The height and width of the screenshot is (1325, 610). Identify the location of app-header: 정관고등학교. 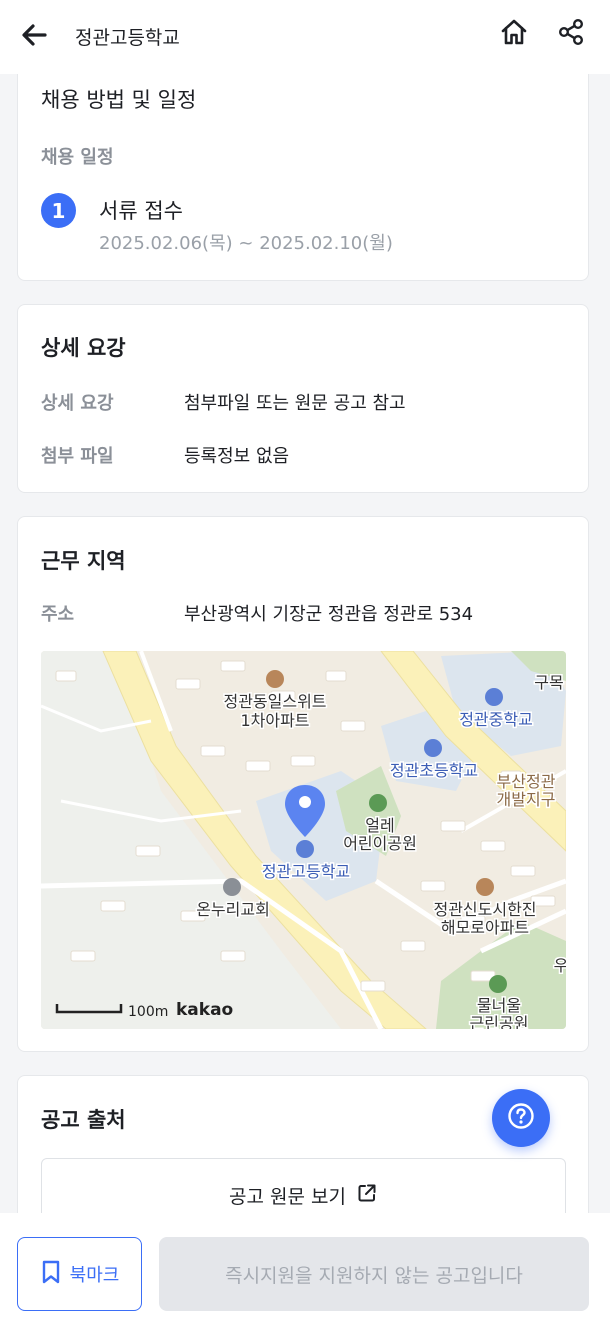
(305, 37).